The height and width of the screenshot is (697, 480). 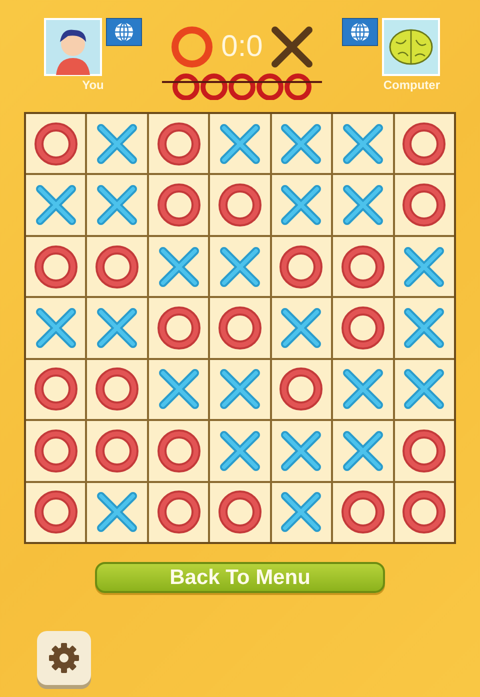 I want to click on settings-button, so click(x=64, y=658).